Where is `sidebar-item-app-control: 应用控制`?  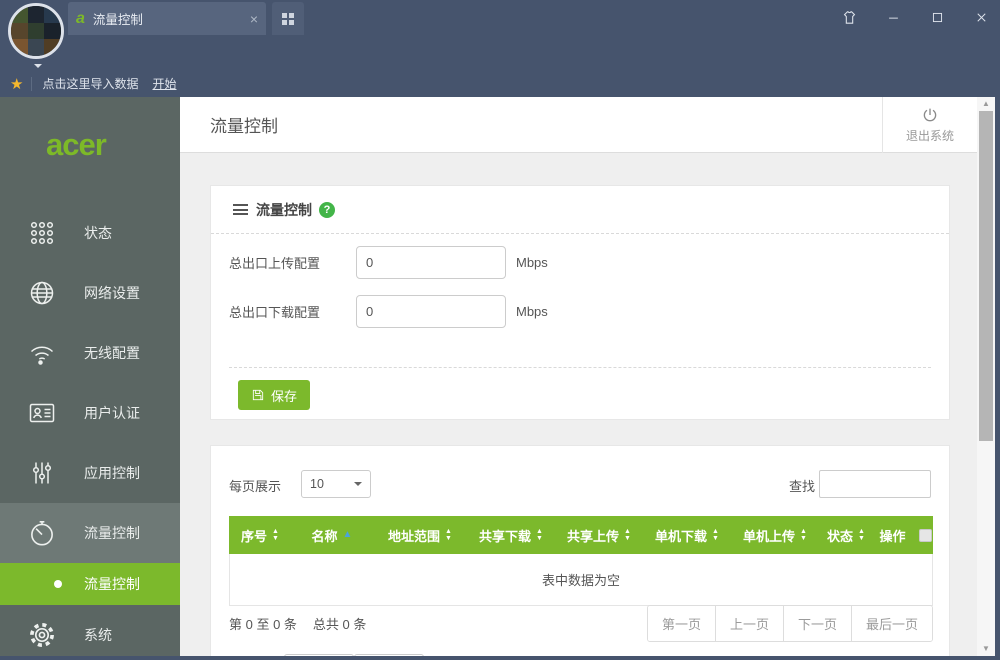 sidebar-item-app-control: 应用控制 is located at coordinates (90, 473).